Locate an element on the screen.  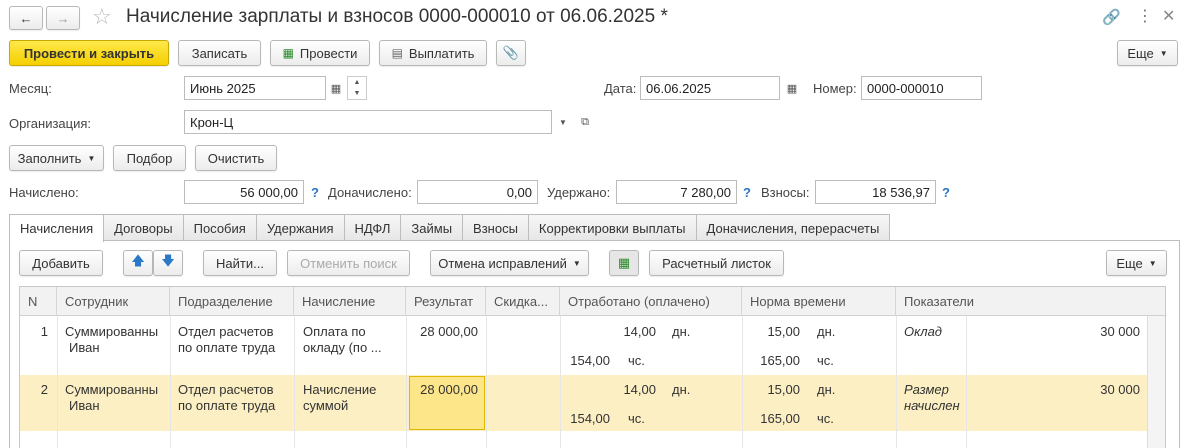
table-more-button: Еще ▼ is located at coordinates (1136, 263).